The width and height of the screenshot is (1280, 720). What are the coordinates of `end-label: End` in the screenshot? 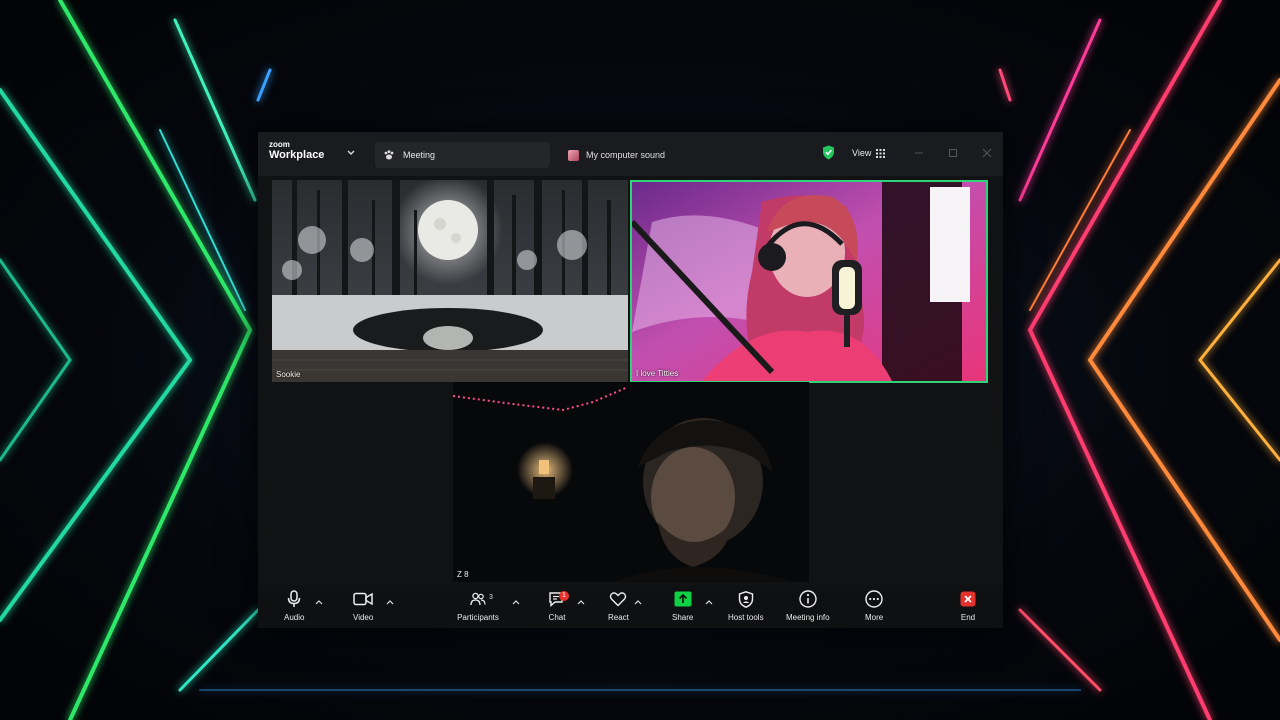 It's located at (968, 617).